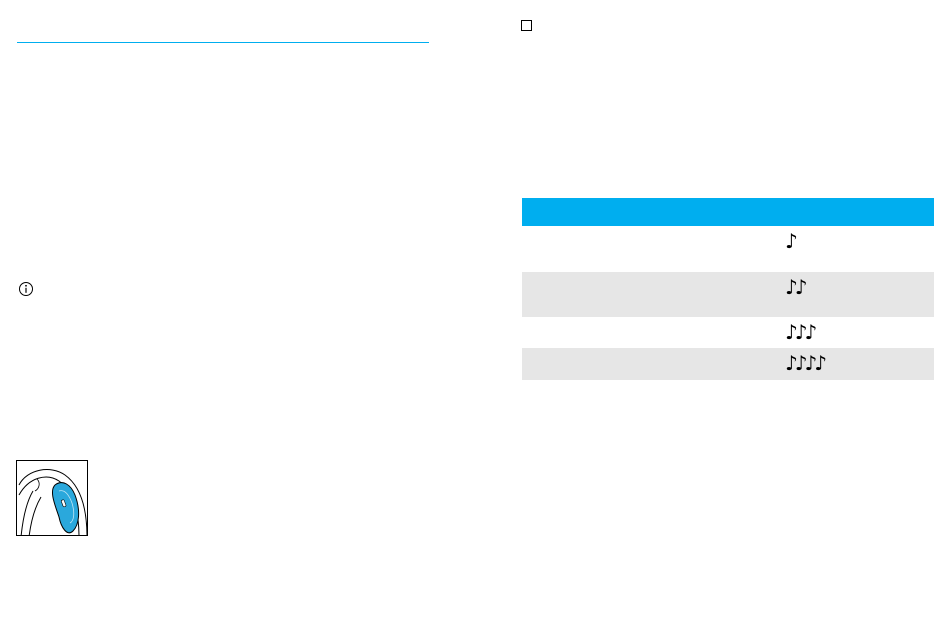  Describe the element at coordinates (796, 287) in the screenshot. I see `music-notes-icon: ♪♪` at that location.